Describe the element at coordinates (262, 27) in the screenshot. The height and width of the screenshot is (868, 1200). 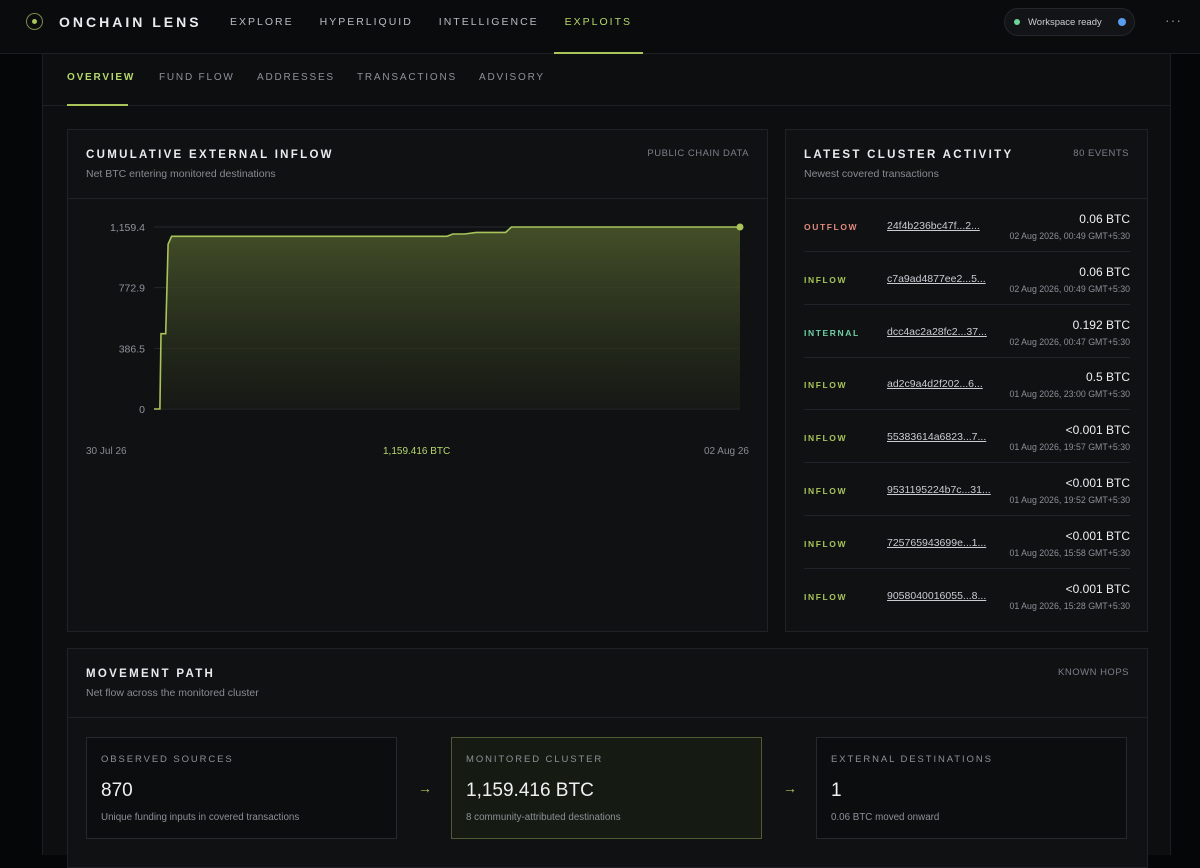
I see `nav-explore: EXPLORE` at that location.